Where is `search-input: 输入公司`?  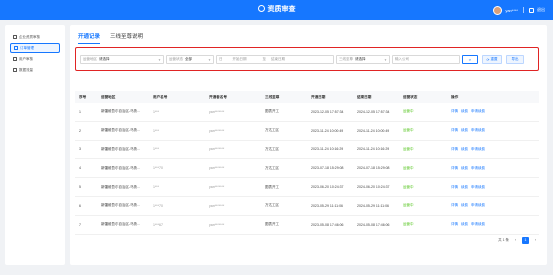
search-input: 输入公司 is located at coordinates (426, 59).